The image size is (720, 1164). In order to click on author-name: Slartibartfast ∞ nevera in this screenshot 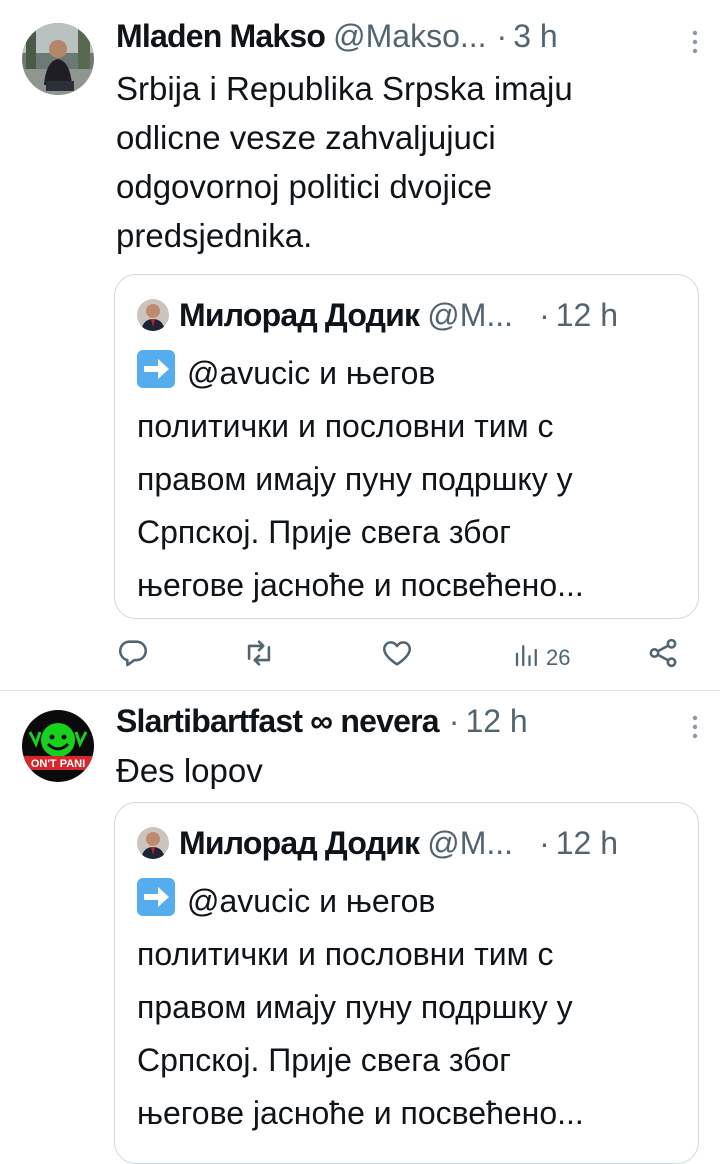, I will do `click(278, 721)`.